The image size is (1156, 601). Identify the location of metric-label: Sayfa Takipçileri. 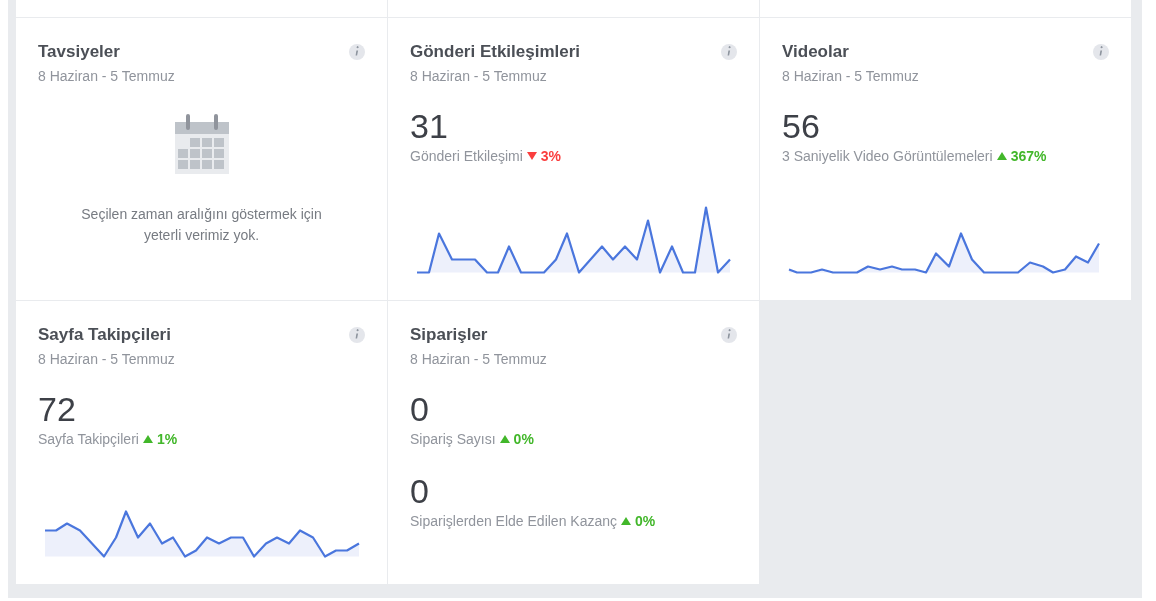
(88, 439).